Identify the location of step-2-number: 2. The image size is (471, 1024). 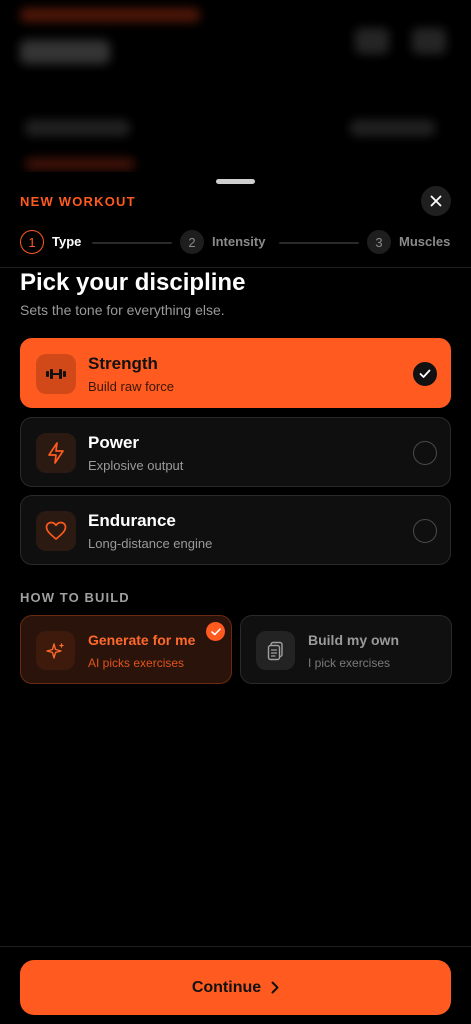
(192, 242).